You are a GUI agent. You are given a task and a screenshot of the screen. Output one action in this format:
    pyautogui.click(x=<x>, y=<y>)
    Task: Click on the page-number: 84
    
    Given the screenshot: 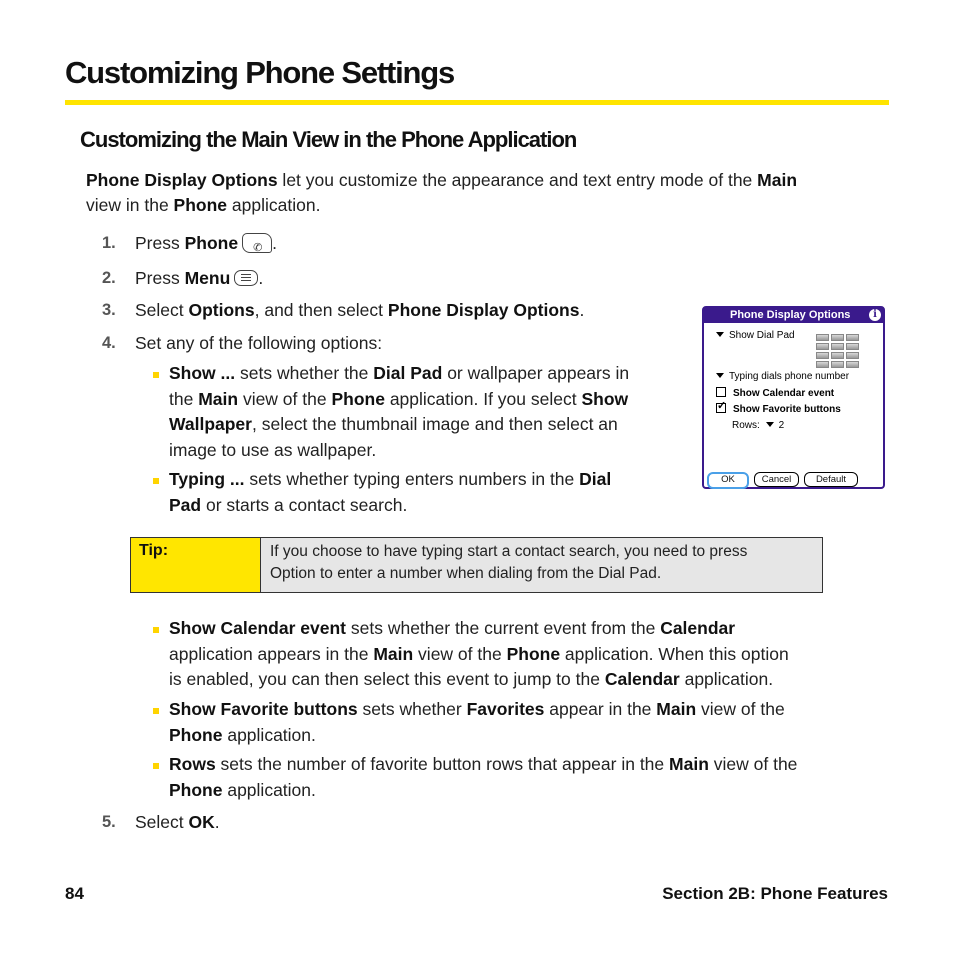 What is the action you would take?
    pyautogui.click(x=74, y=893)
    